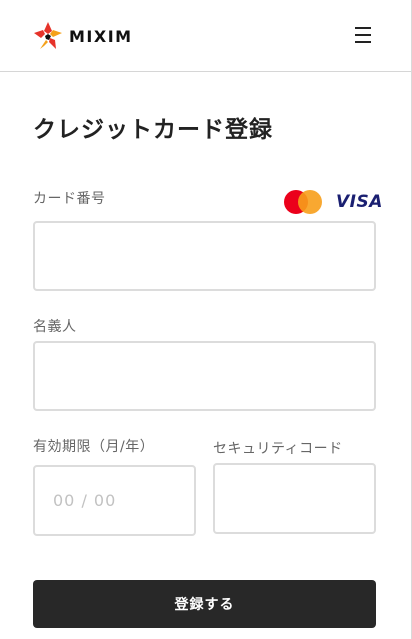 The width and height of the screenshot is (412, 639). I want to click on page-title: クレジットカード登録, so click(153, 130).